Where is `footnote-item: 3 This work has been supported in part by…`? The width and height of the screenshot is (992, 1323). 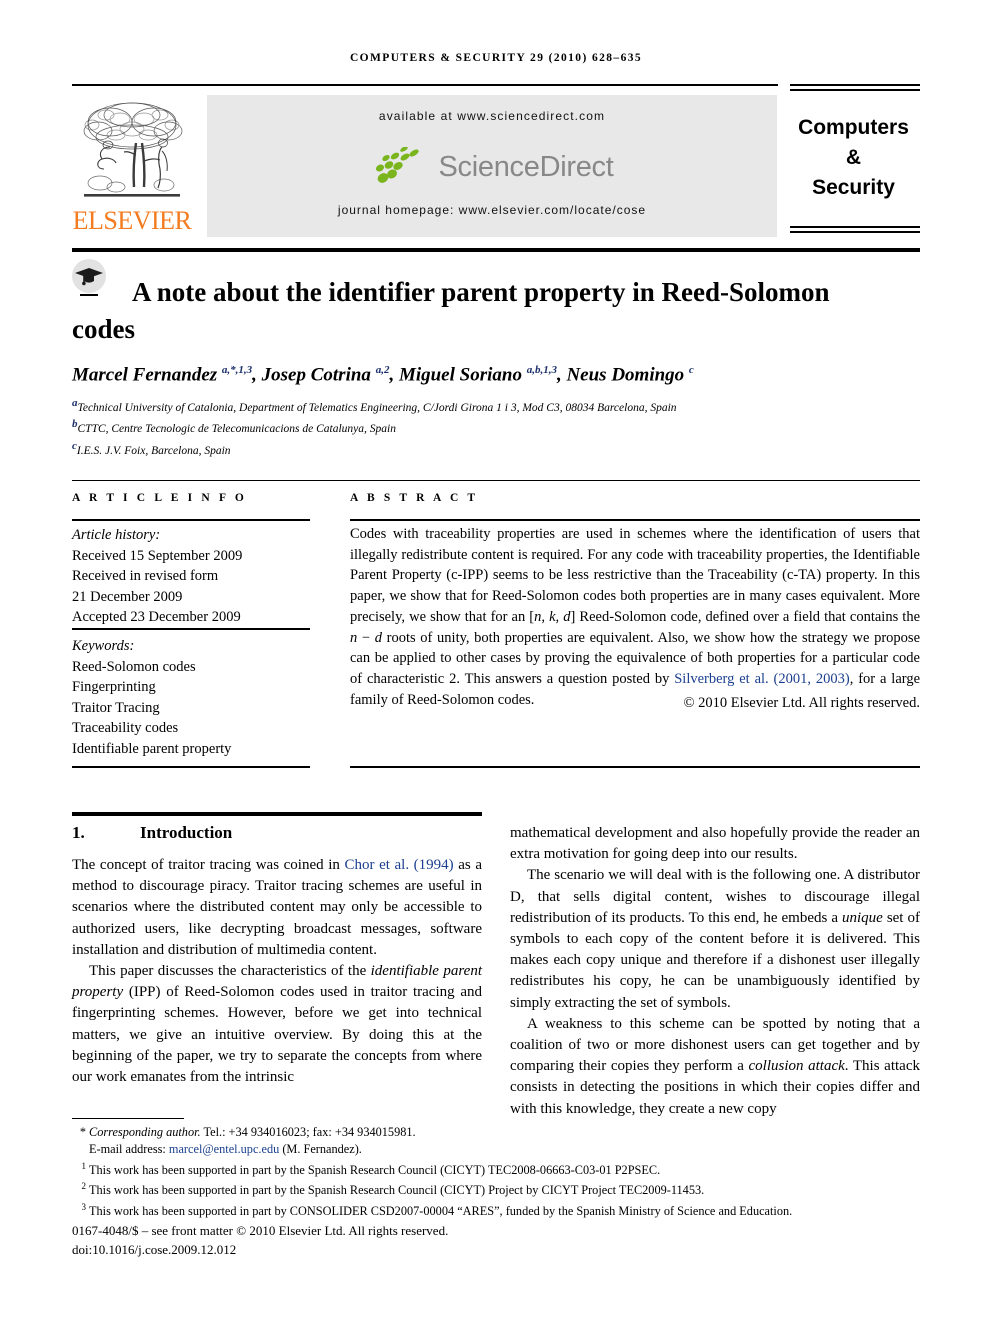
footnote-item: 3 This work has been supported in part by… is located at coordinates (437, 1210).